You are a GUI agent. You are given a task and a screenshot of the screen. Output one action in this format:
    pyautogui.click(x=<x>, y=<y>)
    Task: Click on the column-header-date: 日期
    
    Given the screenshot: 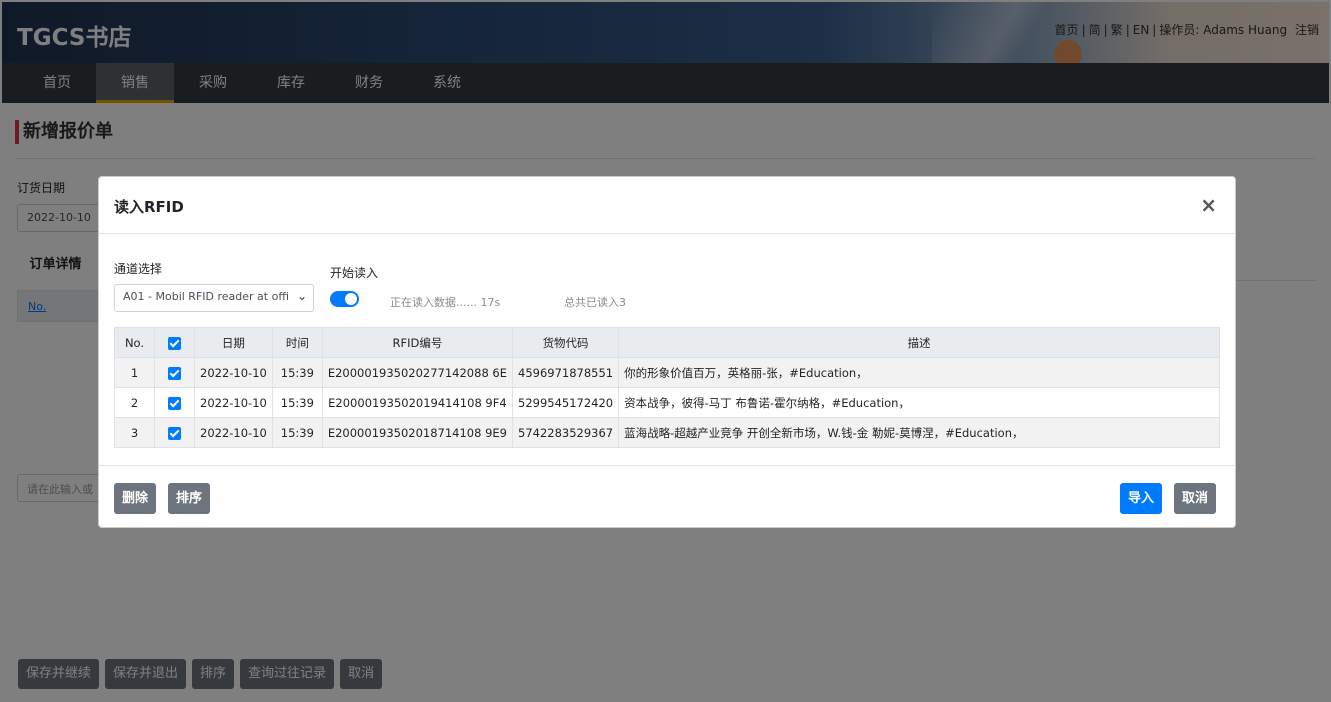 What is the action you would take?
    pyautogui.click(x=233, y=342)
    